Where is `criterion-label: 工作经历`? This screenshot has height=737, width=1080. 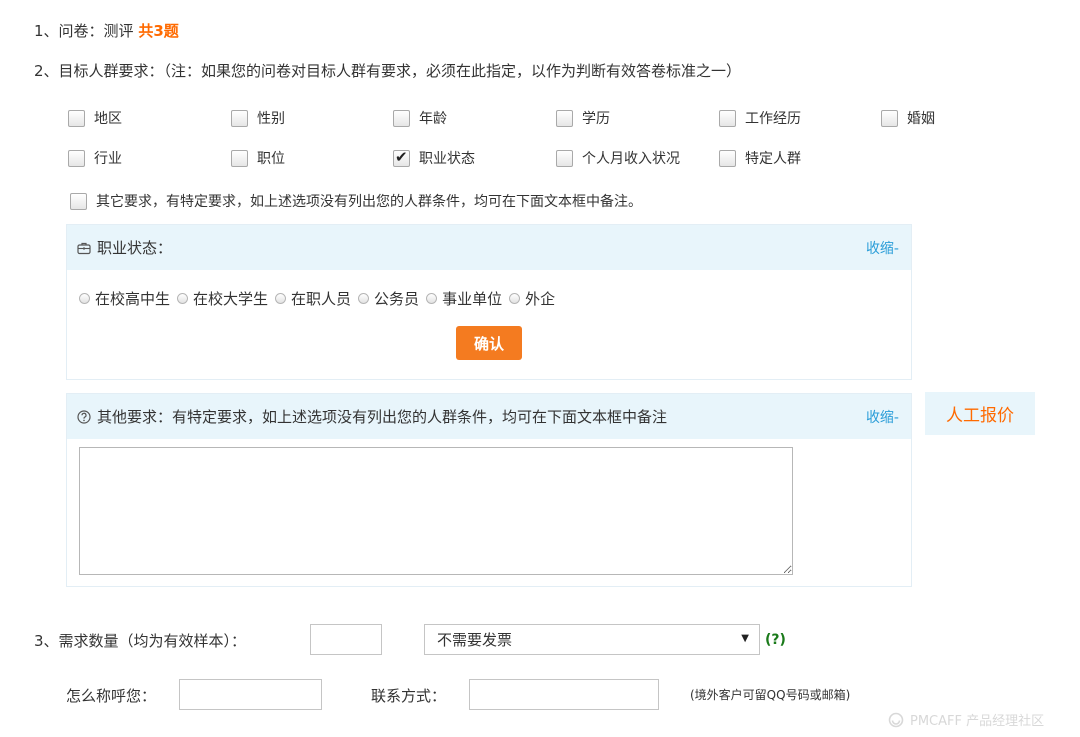 criterion-label: 工作经历 is located at coordinates (773, 119).